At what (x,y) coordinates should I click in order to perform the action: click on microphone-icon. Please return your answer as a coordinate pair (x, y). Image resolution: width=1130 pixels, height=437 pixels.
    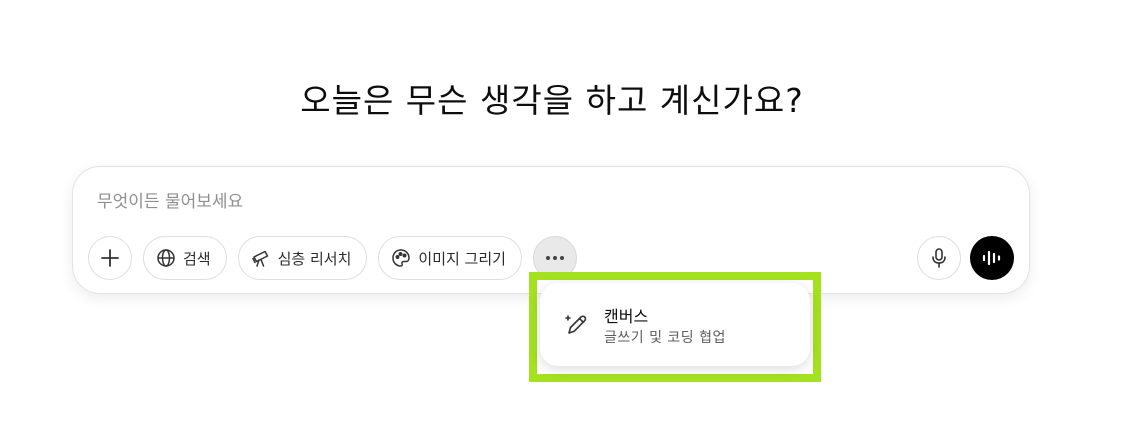
    Looking at the image, I should click on (939, 258).